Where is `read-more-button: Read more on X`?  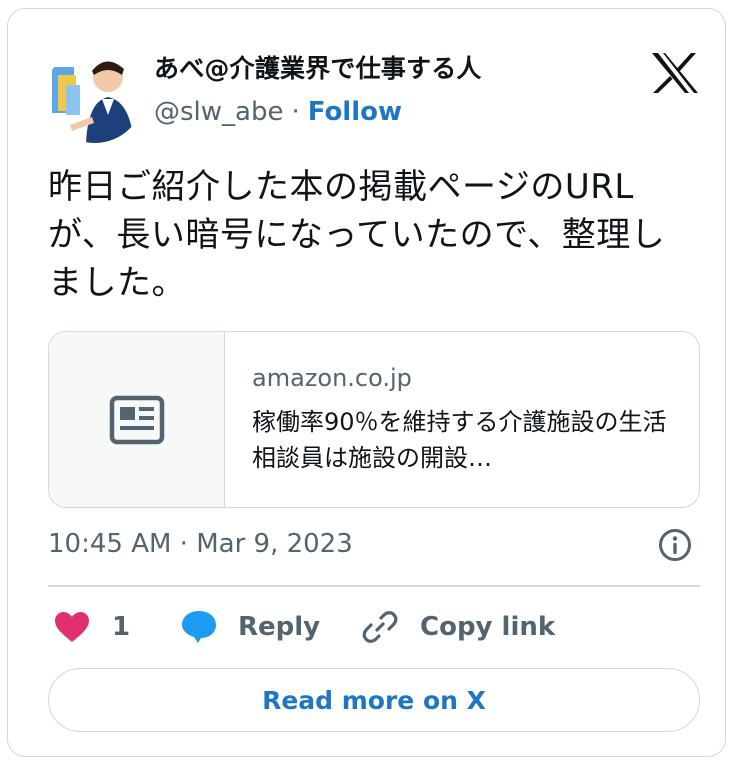
read-more-button: Read more on X is located at coordinates (374, 700).